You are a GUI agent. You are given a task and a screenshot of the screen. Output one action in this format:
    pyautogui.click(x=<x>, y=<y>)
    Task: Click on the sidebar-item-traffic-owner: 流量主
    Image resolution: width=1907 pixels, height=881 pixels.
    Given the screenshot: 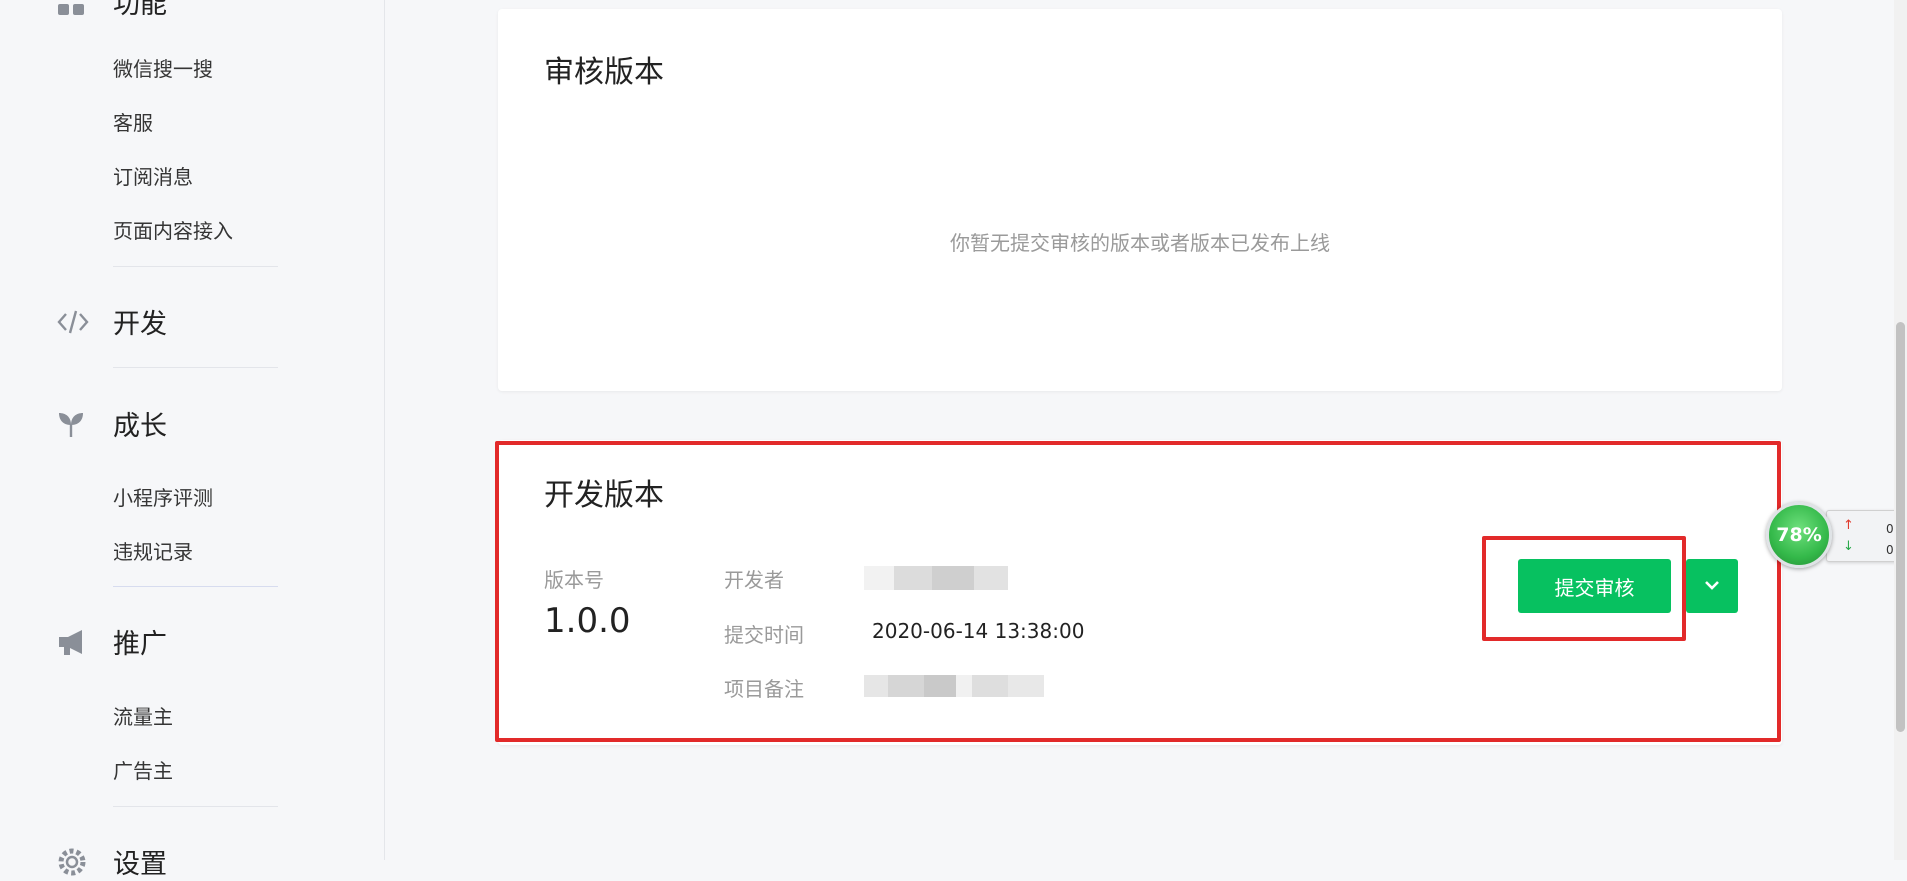 What is the action you would take?
    pyautogui.click(x=143, y=715)
    